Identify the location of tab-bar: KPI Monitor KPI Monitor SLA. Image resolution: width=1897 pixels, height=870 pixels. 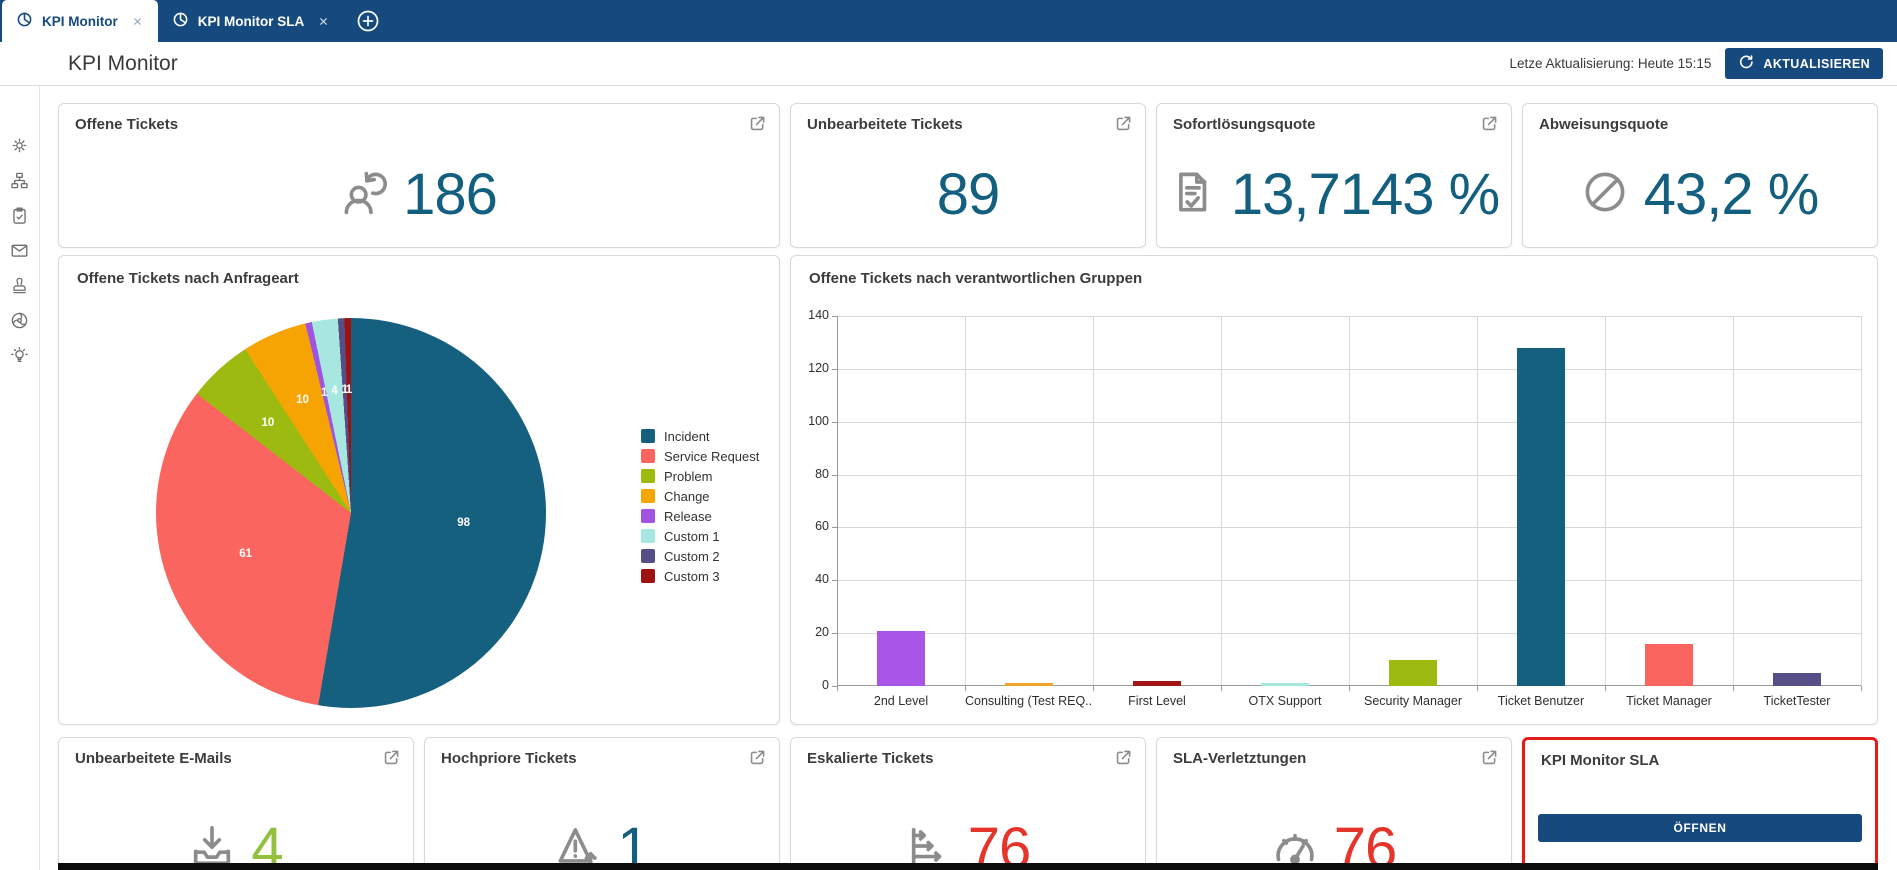
(948, 21).